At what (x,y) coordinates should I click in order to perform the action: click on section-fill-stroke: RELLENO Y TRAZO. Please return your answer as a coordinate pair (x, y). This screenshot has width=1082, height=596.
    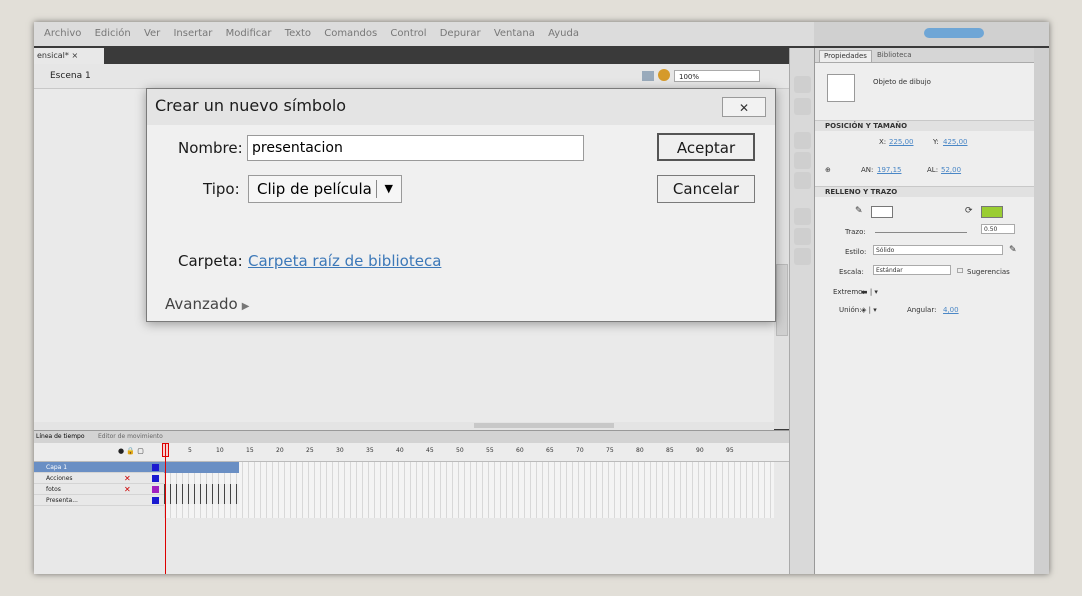
    Looking at the image, I should click on (925, 191).